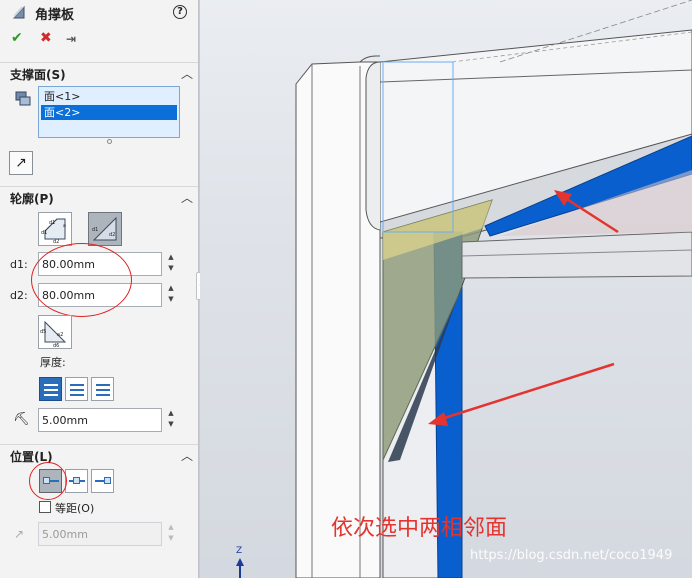 The width and height of the screenshot is (692, 578). Describe the element at coordinates (100, 534) in the screenshot. I see `offset-input` at that location.